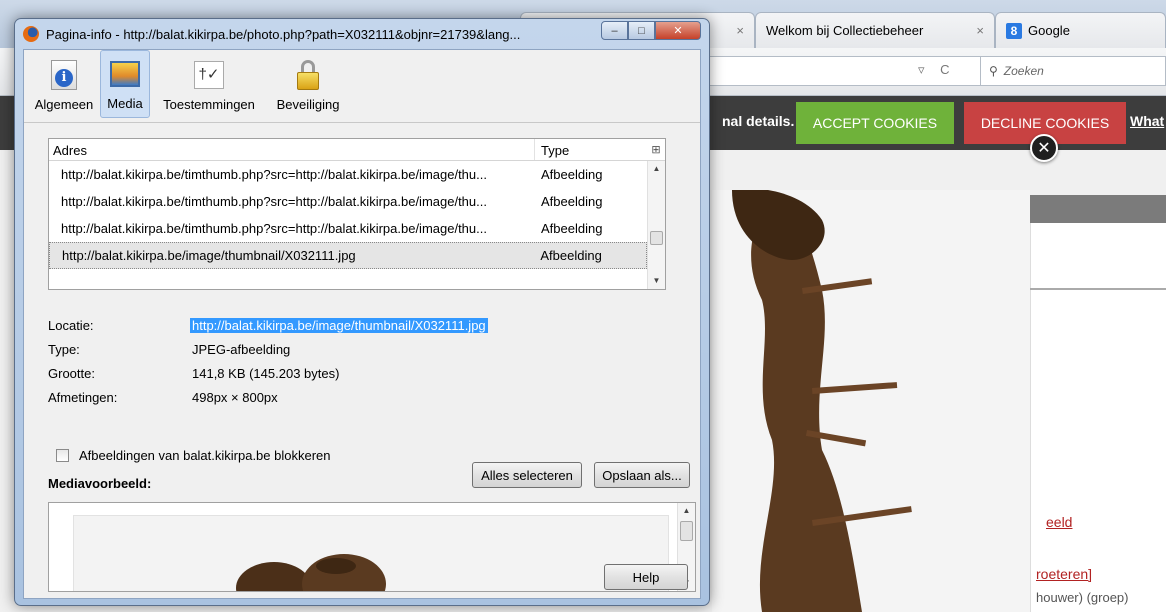  What do you see at coordinates (1059, 522) in the screenshot?
I see `right-link: eeld` at bounding box center [1059, 522].